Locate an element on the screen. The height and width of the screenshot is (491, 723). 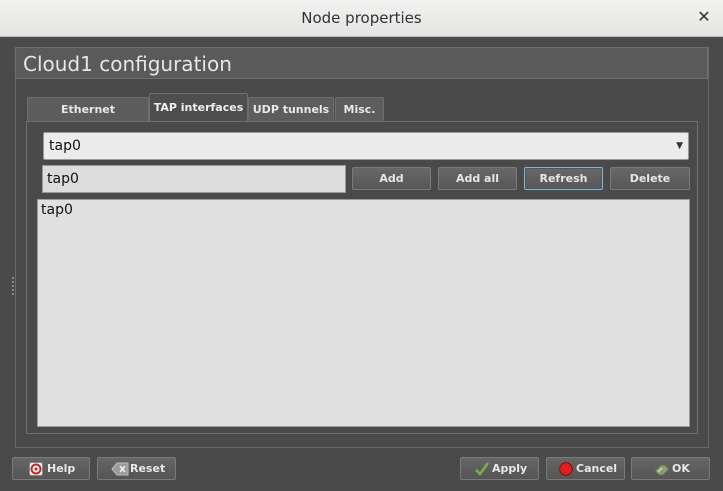
refresh-button: Refresh is located at coordinates (563, 178).